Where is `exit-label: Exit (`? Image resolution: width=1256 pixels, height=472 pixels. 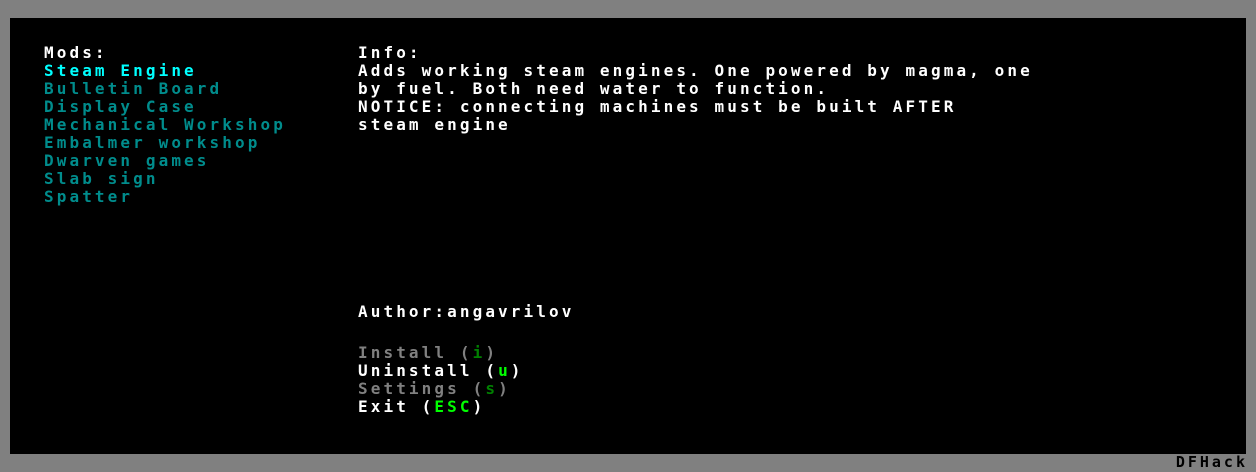
exit-label: Exit ( is located at coordinates (396, 406).